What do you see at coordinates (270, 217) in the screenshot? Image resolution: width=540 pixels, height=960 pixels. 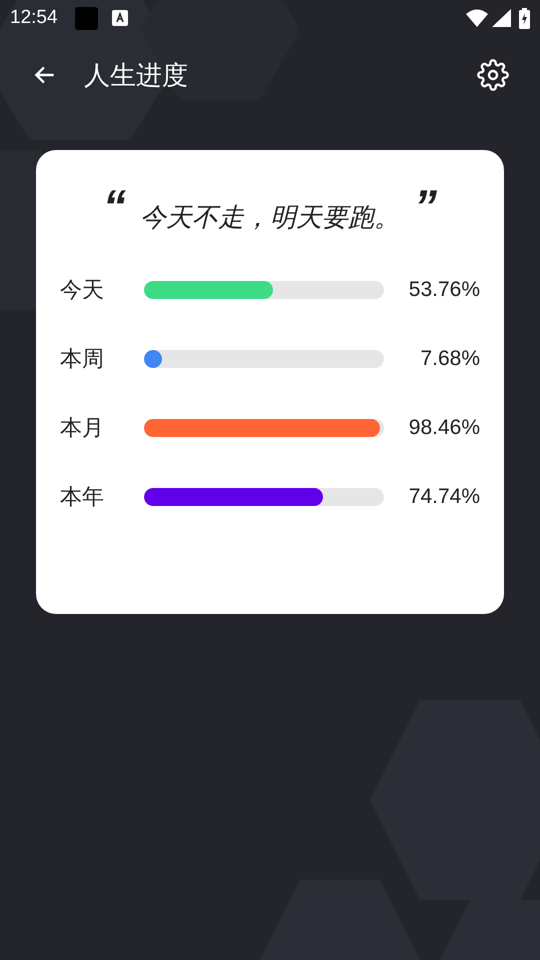 I see `quote-text: 今天不走，明天要跑。` at bounding box center [270, 217].